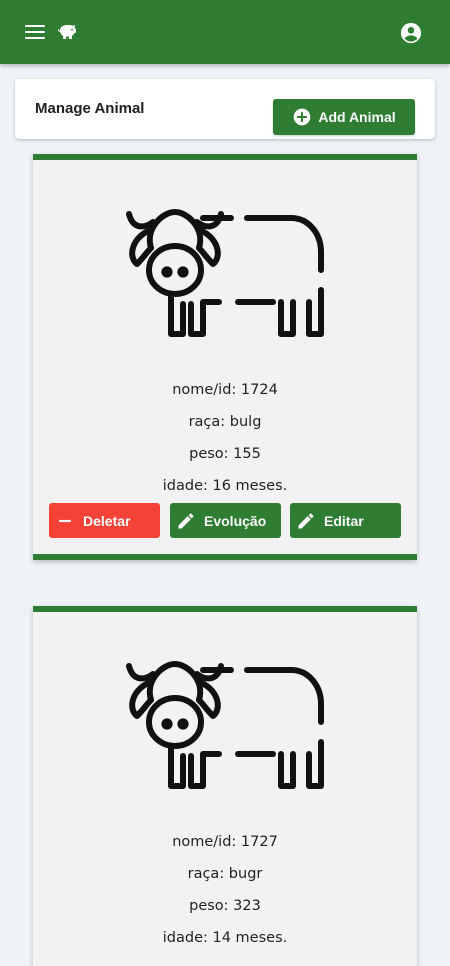  I want to click on animal-weight: peso: 155, so click(225, 454).